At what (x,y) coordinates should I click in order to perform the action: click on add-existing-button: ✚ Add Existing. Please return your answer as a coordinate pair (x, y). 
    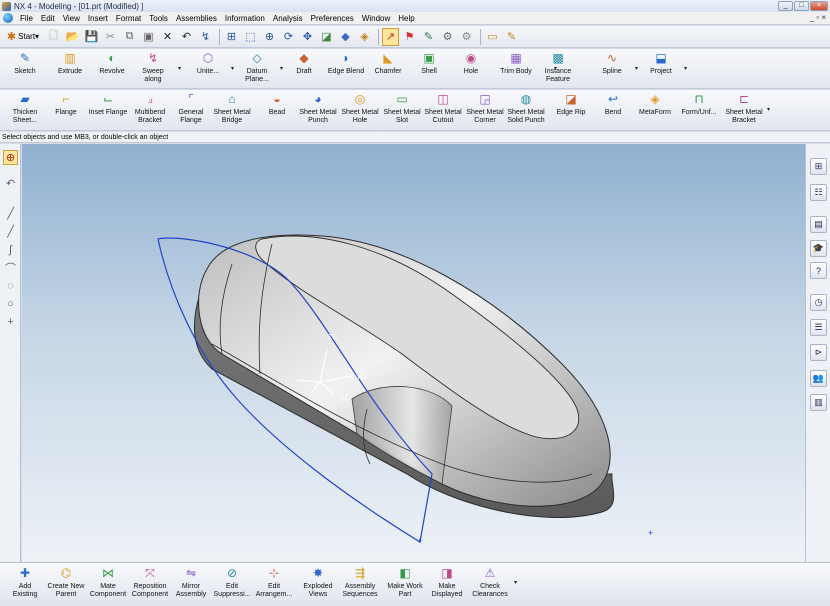
    Looking at the image, I should click on (25, 582).